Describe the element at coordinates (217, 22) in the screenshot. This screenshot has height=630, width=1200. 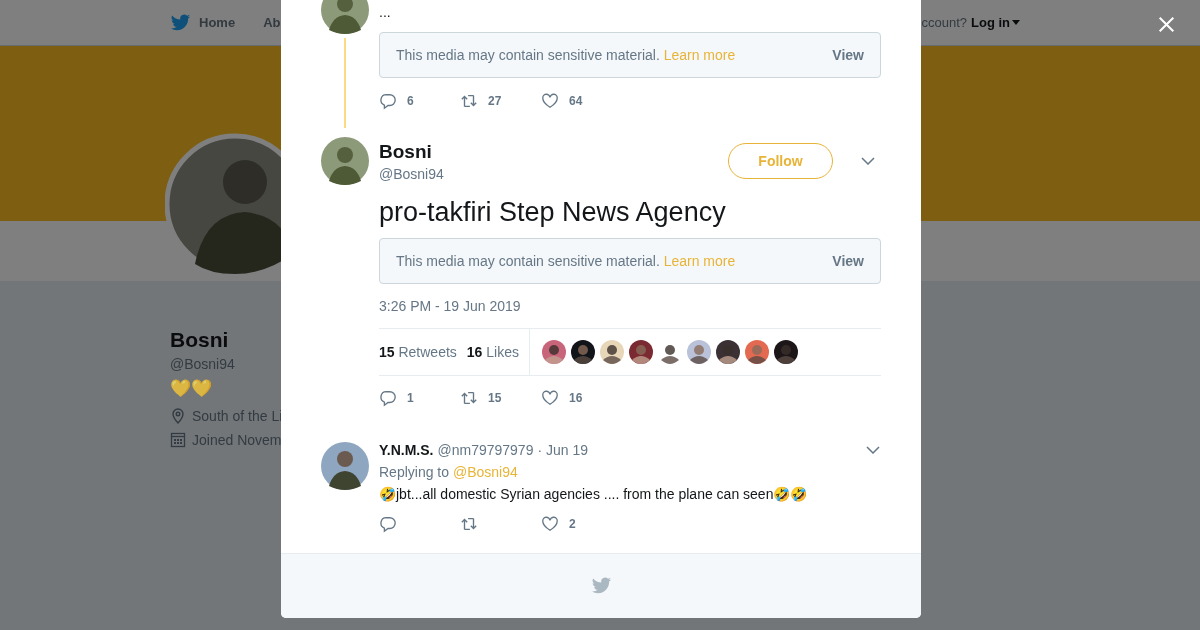
I see `nav-link: Home` at that location.